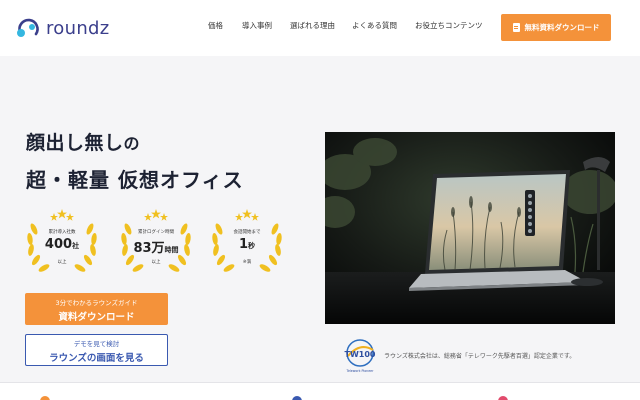  Describe the element at coordinates (96, 358) in the screenshot. I see `view-demo-label: ラウンズの画面を見る` at that location.